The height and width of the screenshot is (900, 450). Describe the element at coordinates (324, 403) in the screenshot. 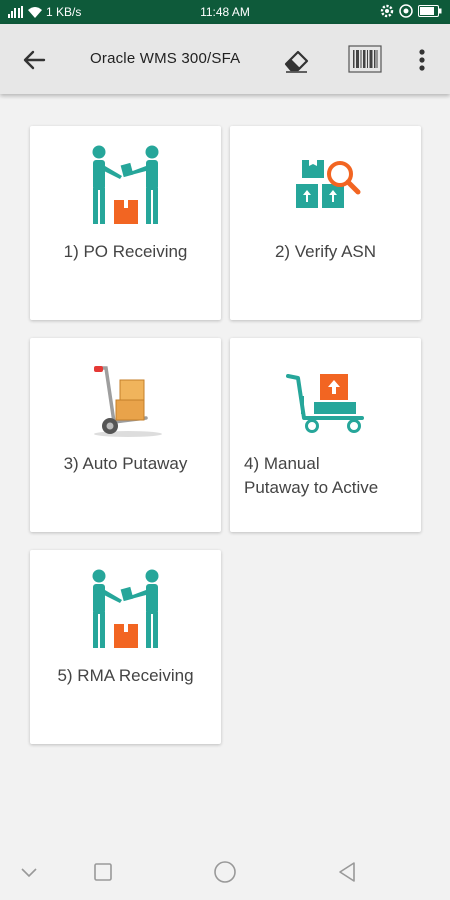

I see `cart-box-icon` at that location.